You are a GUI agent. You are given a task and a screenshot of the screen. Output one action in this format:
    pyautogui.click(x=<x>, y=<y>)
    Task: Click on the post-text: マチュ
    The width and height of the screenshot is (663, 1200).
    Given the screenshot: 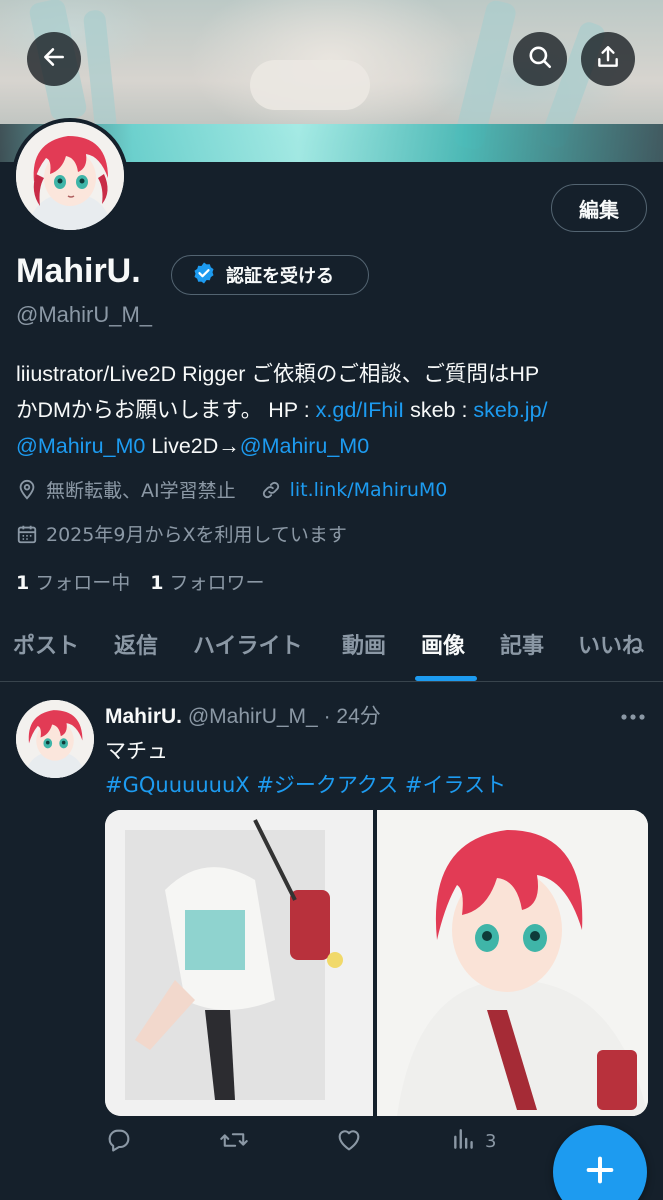 What is the action you would take?
    pyautogui.click(x=136, y=751)
    